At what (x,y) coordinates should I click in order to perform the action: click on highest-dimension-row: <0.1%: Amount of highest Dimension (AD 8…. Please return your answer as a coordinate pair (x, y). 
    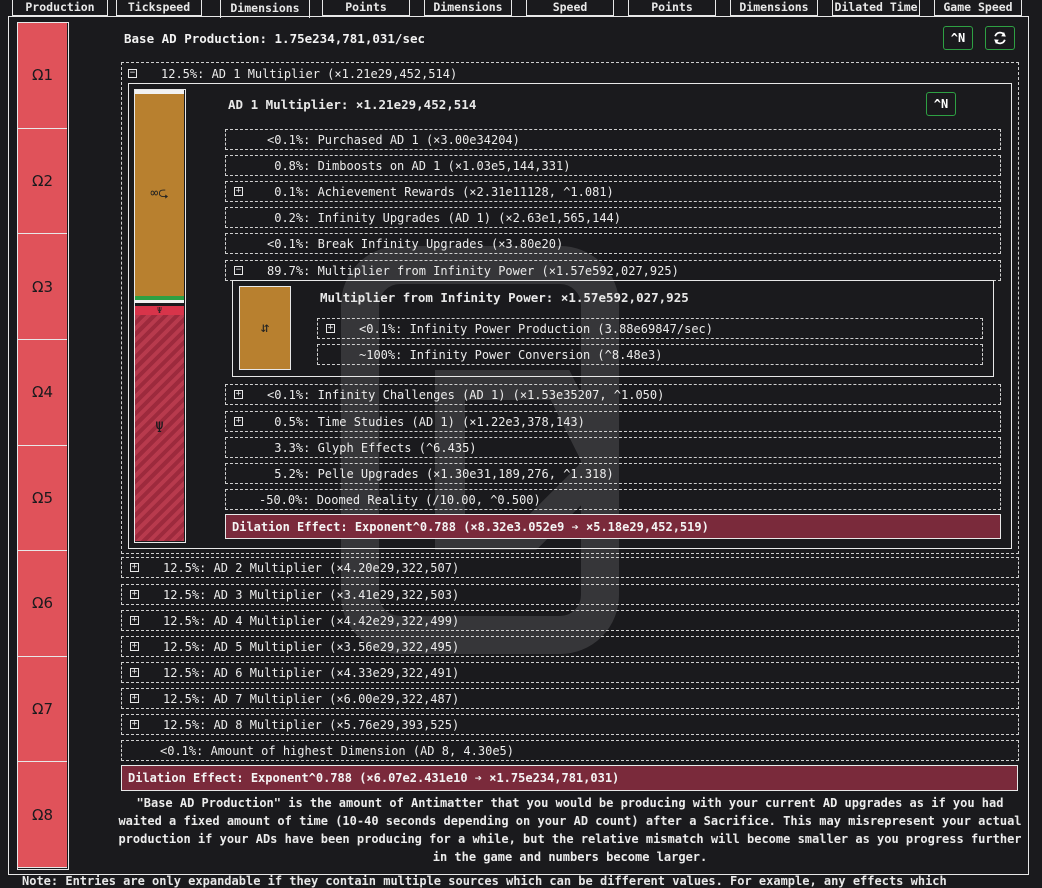
    Looking at the image, I should click on (570, 750).